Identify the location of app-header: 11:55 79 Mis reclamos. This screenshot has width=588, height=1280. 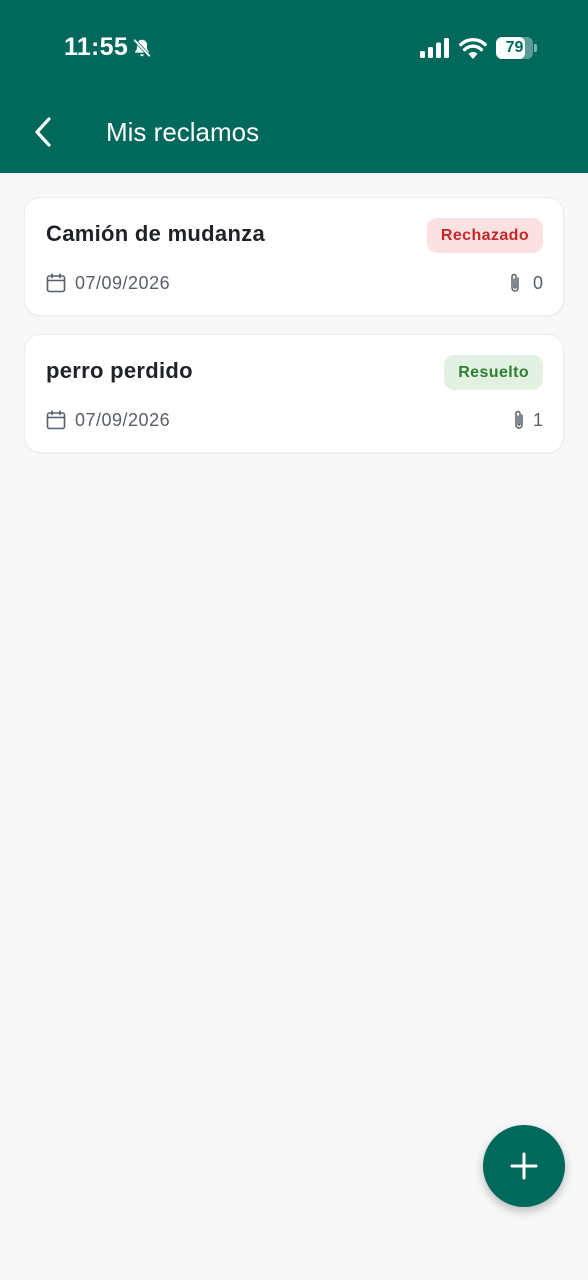
(294, 86).